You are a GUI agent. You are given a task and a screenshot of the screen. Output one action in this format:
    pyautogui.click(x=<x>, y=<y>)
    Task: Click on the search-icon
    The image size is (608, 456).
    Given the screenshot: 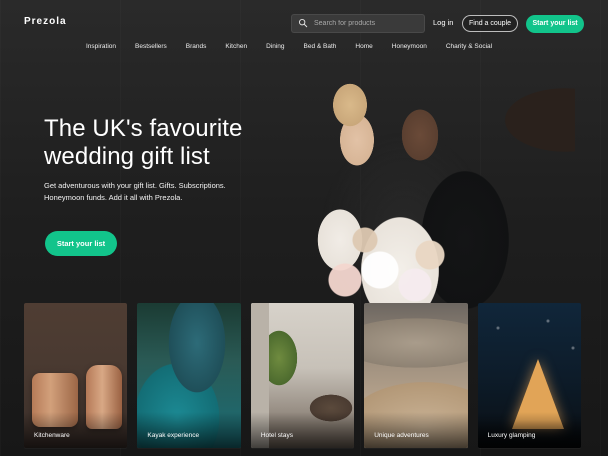 What is the action you would take?
    pyautogui.click(x=303, y=24)
    